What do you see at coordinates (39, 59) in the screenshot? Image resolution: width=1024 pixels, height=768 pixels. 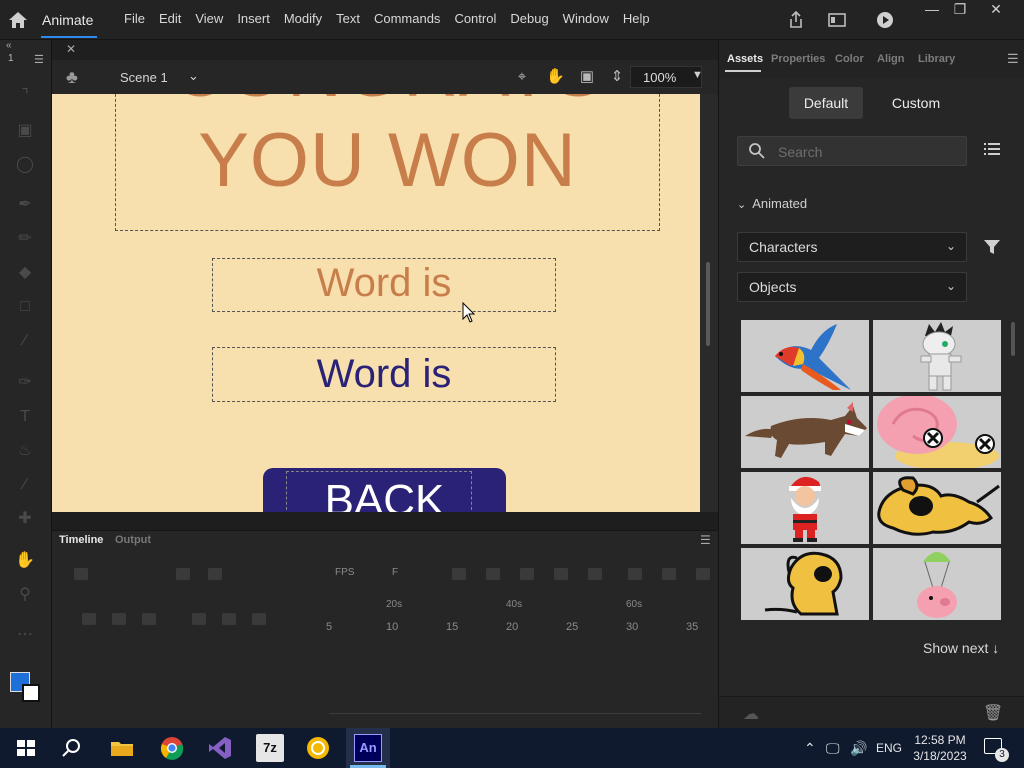 I see `tools-menu-icon: ☰` at bounding box center [39, 59].